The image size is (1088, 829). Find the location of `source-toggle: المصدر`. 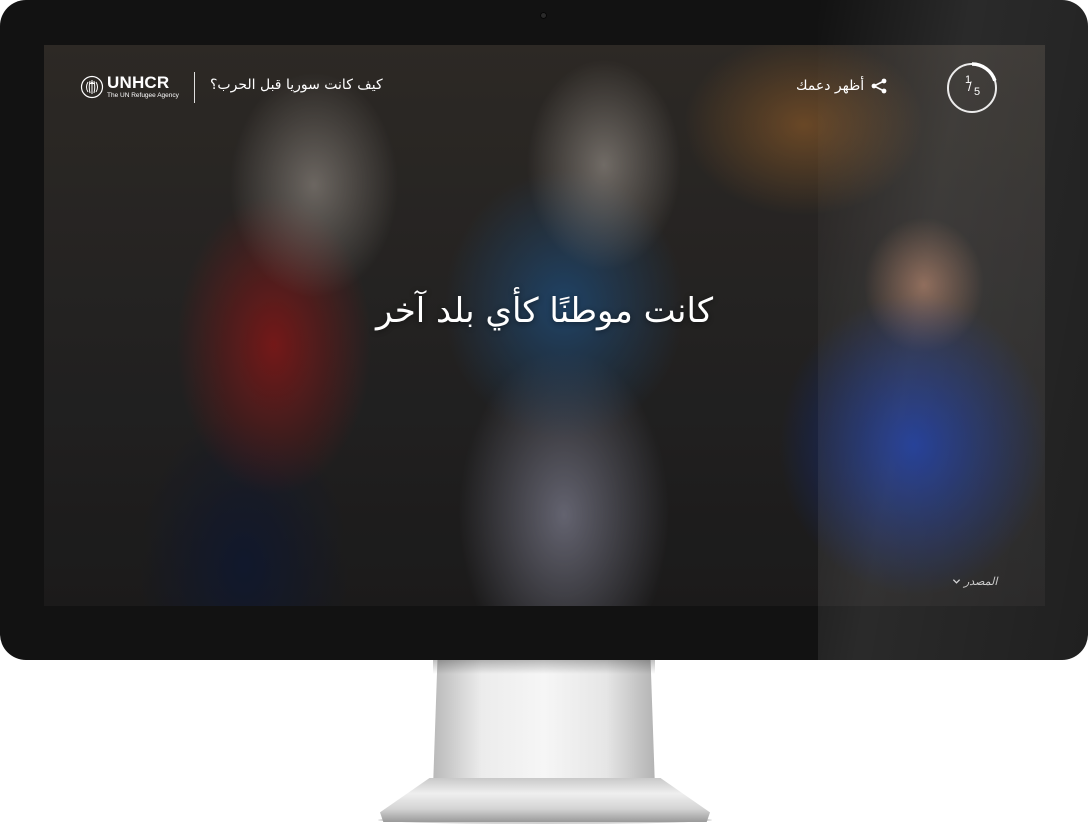

source-toggle: المصدر is located at coordinates (974, 581).